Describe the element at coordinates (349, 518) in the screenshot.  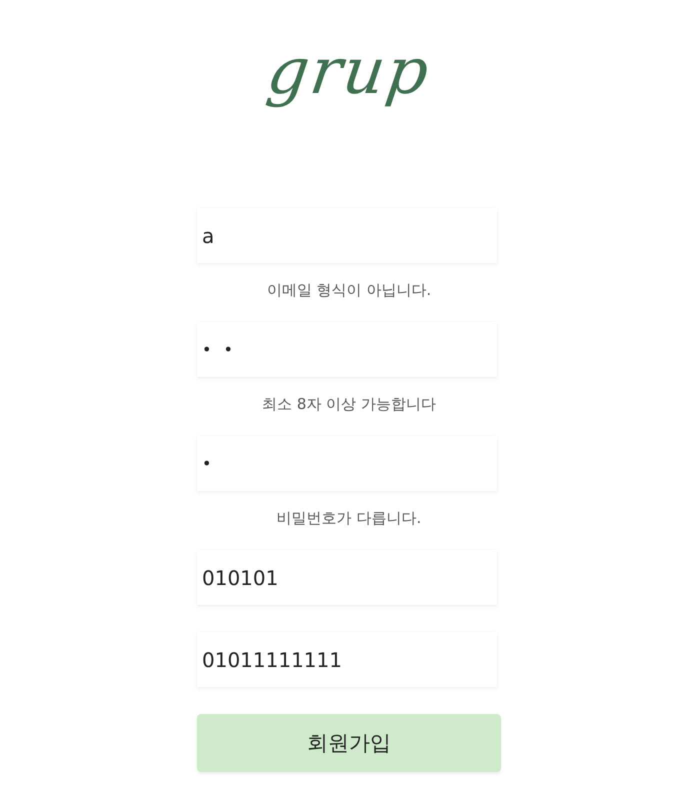
I see `error-message: 비밀번호가 다릅니다.` at that location.